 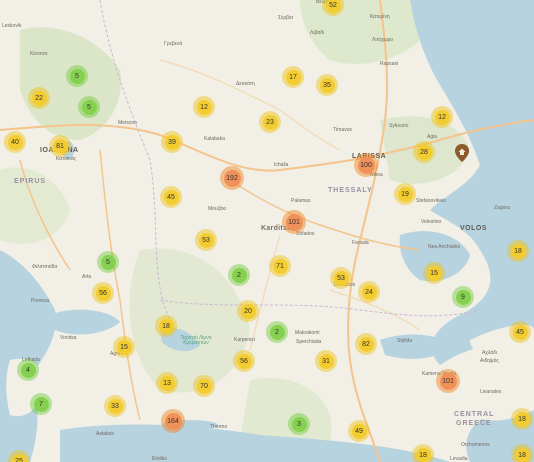 I want to click on cluster-marker: 24, so click(x=369, y=292).